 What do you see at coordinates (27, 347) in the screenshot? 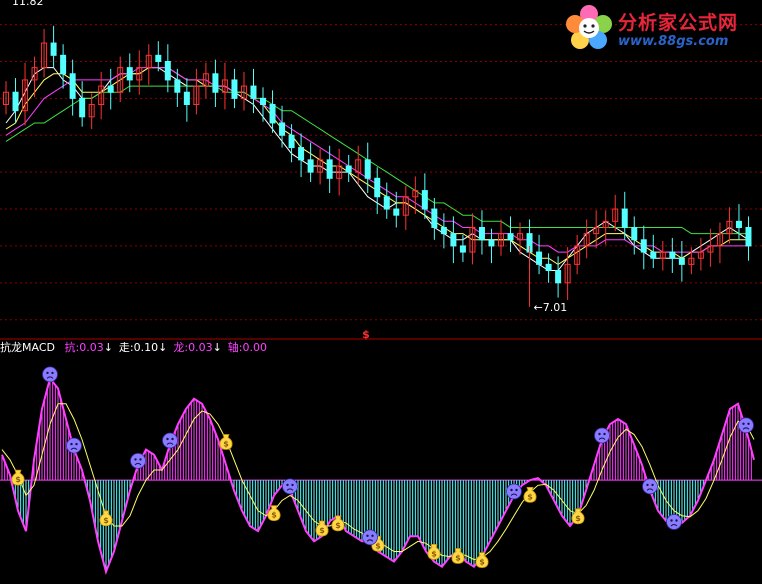
I see `indicator-name: 抗龙MACD` at bounding box center [27, 347].